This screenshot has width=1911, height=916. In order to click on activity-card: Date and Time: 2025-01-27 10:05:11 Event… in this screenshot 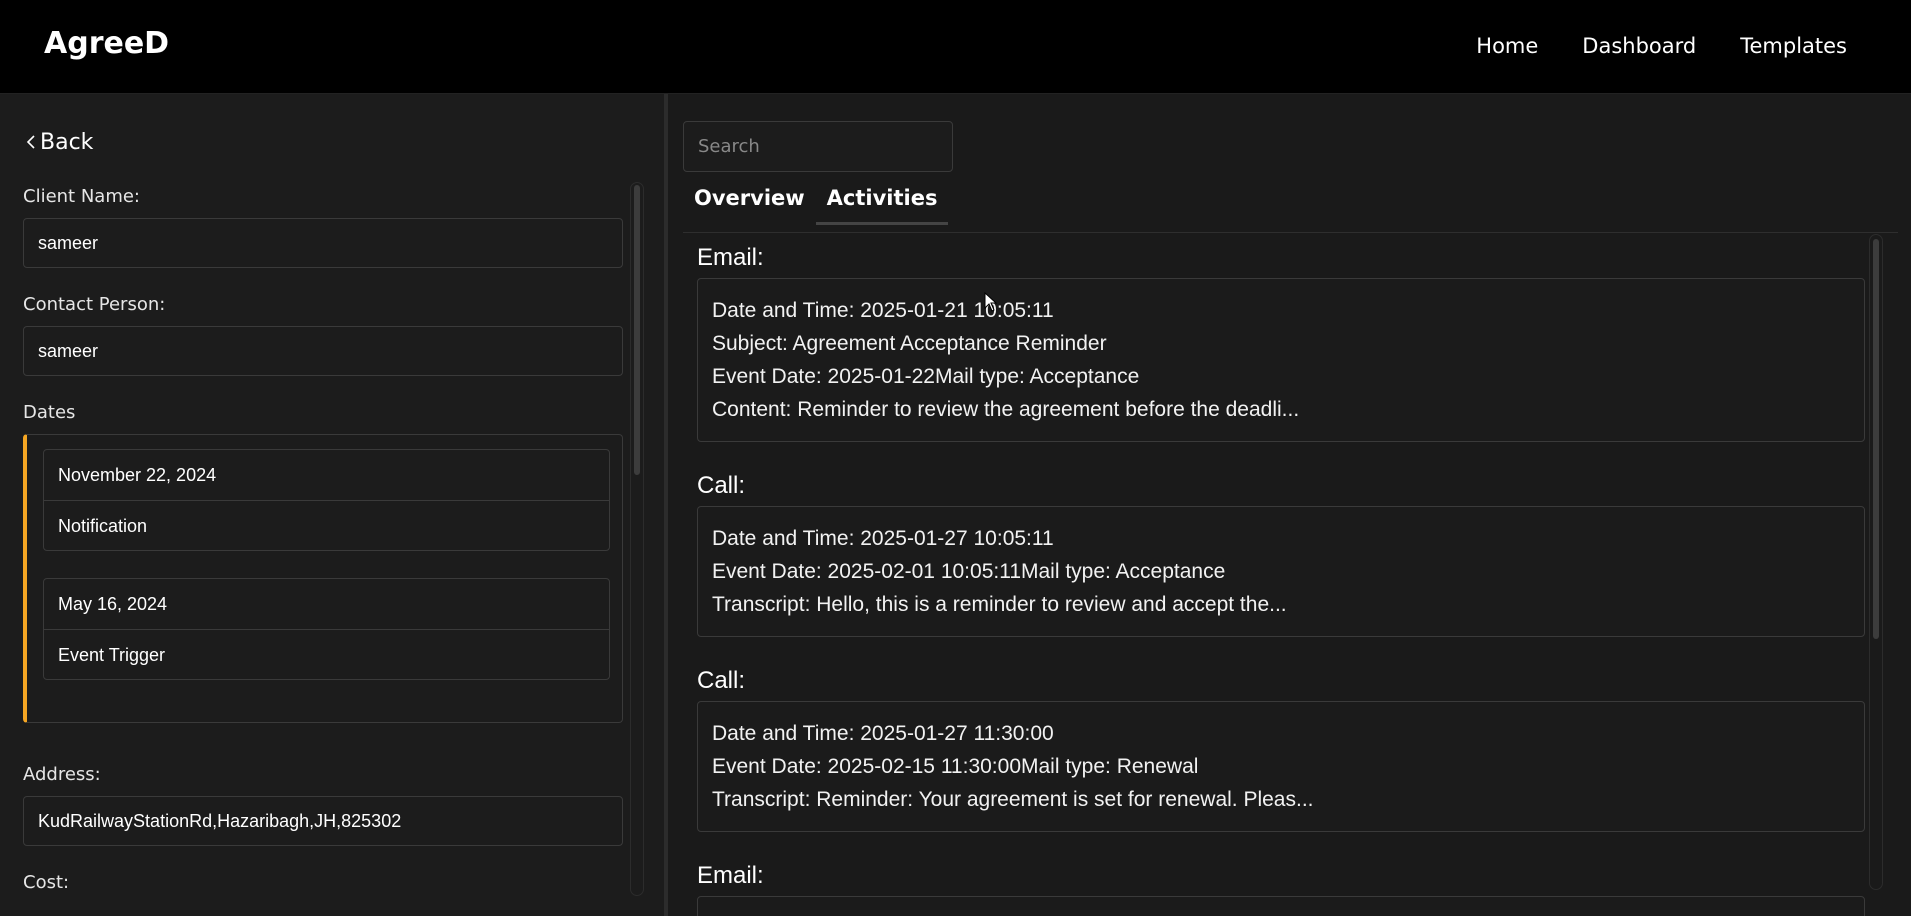, I will do `click(1281, 571)`.